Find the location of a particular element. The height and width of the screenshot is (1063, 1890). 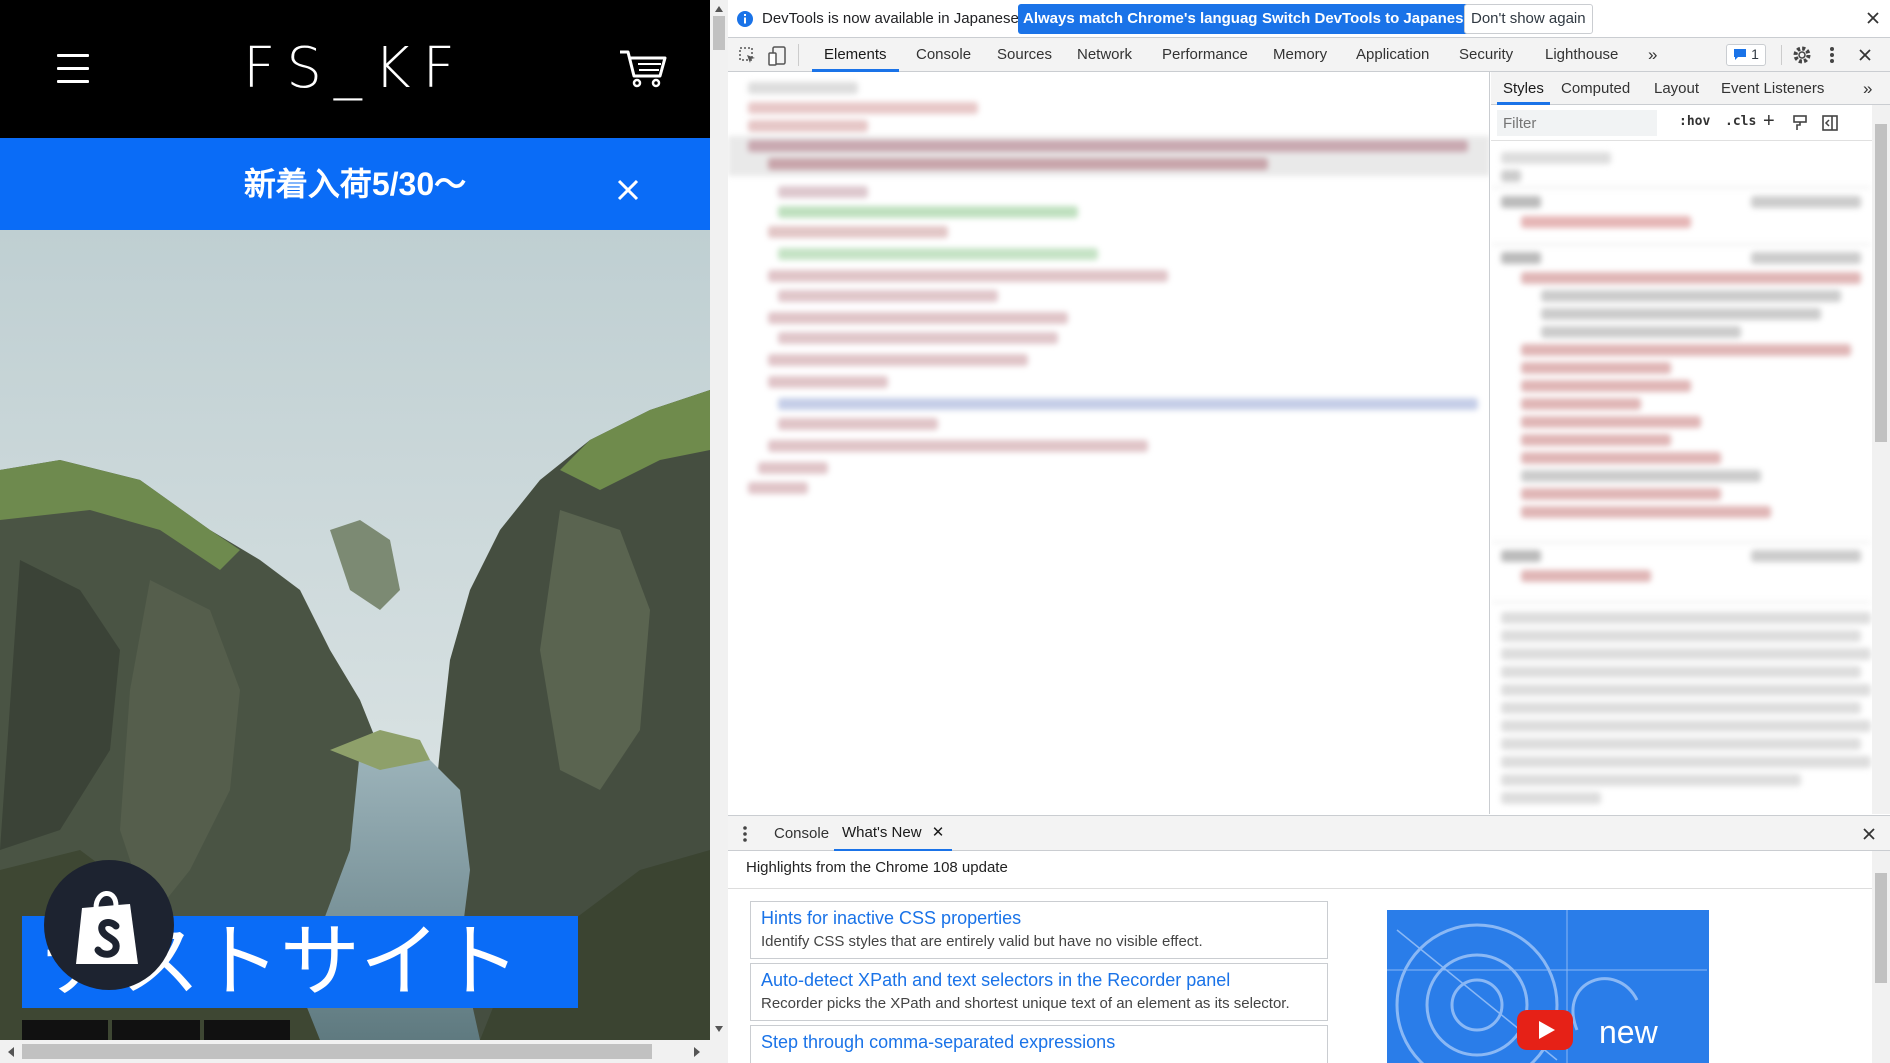

styles-filter-input is located at coordinates (1577, 123).